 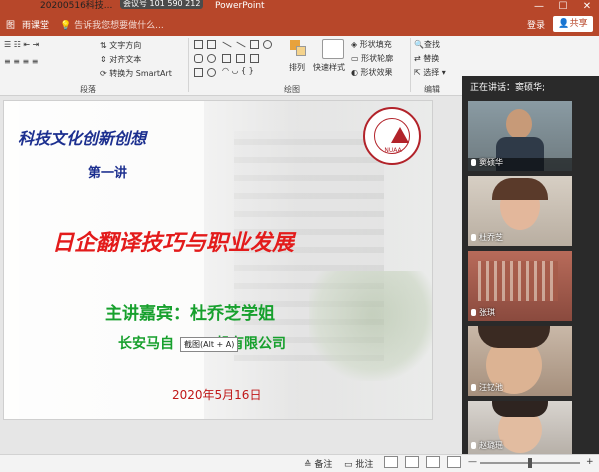 What do you see at coordinates (120, 45) in the screenshot?
I see `text-direction-button: ⇅ 文字方向` at bounding box center [120, 45].